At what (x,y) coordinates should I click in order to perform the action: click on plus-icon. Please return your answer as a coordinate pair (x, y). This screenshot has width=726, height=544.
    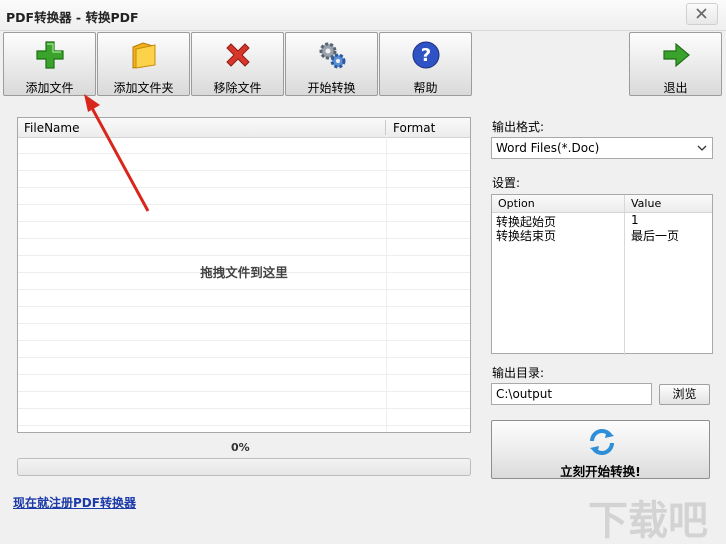
    Looking at the image, I should click on (50, 55).